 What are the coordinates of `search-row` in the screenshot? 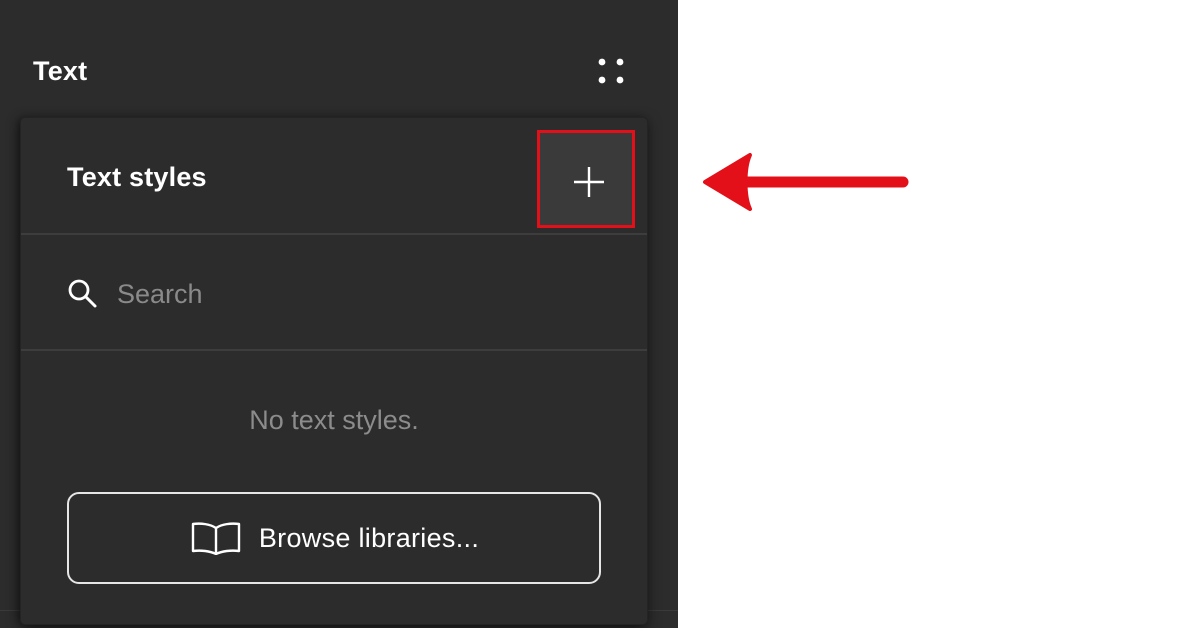 It's located at (334, 293).